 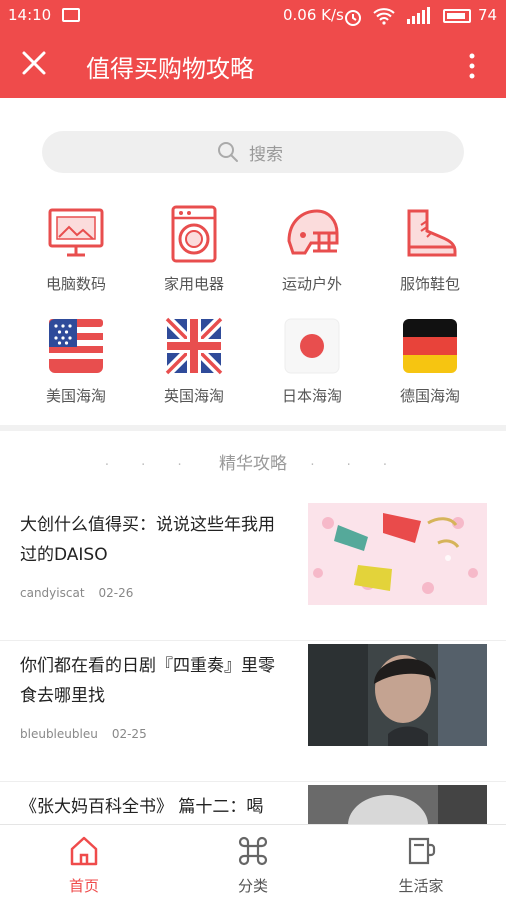 I want to click on washing-machine-icon, so click(x=194, y=234).